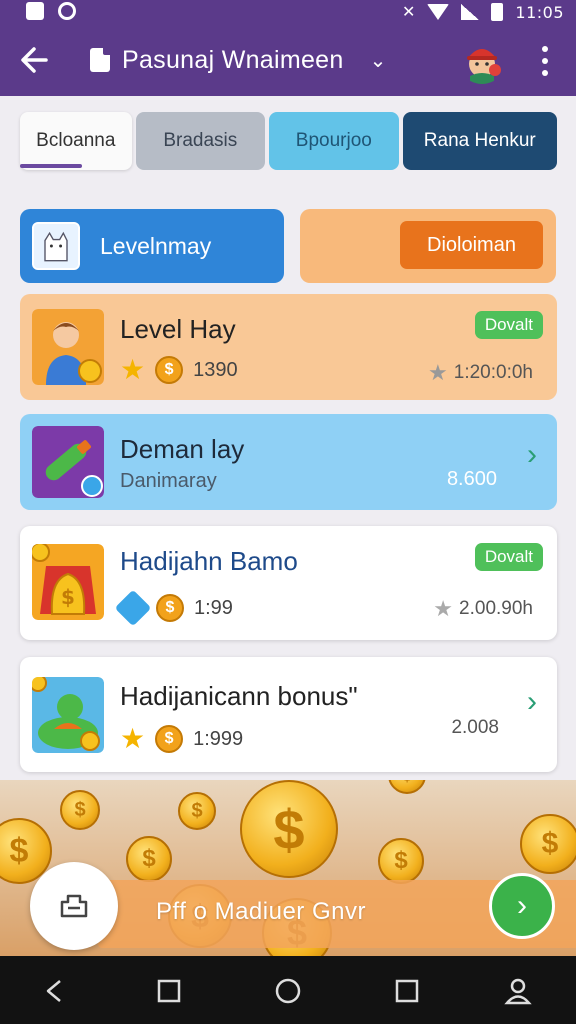 This screenshot has width=576, height=1024. I want to click on card-title: Hadijahn Bamo, so click(209, 561).